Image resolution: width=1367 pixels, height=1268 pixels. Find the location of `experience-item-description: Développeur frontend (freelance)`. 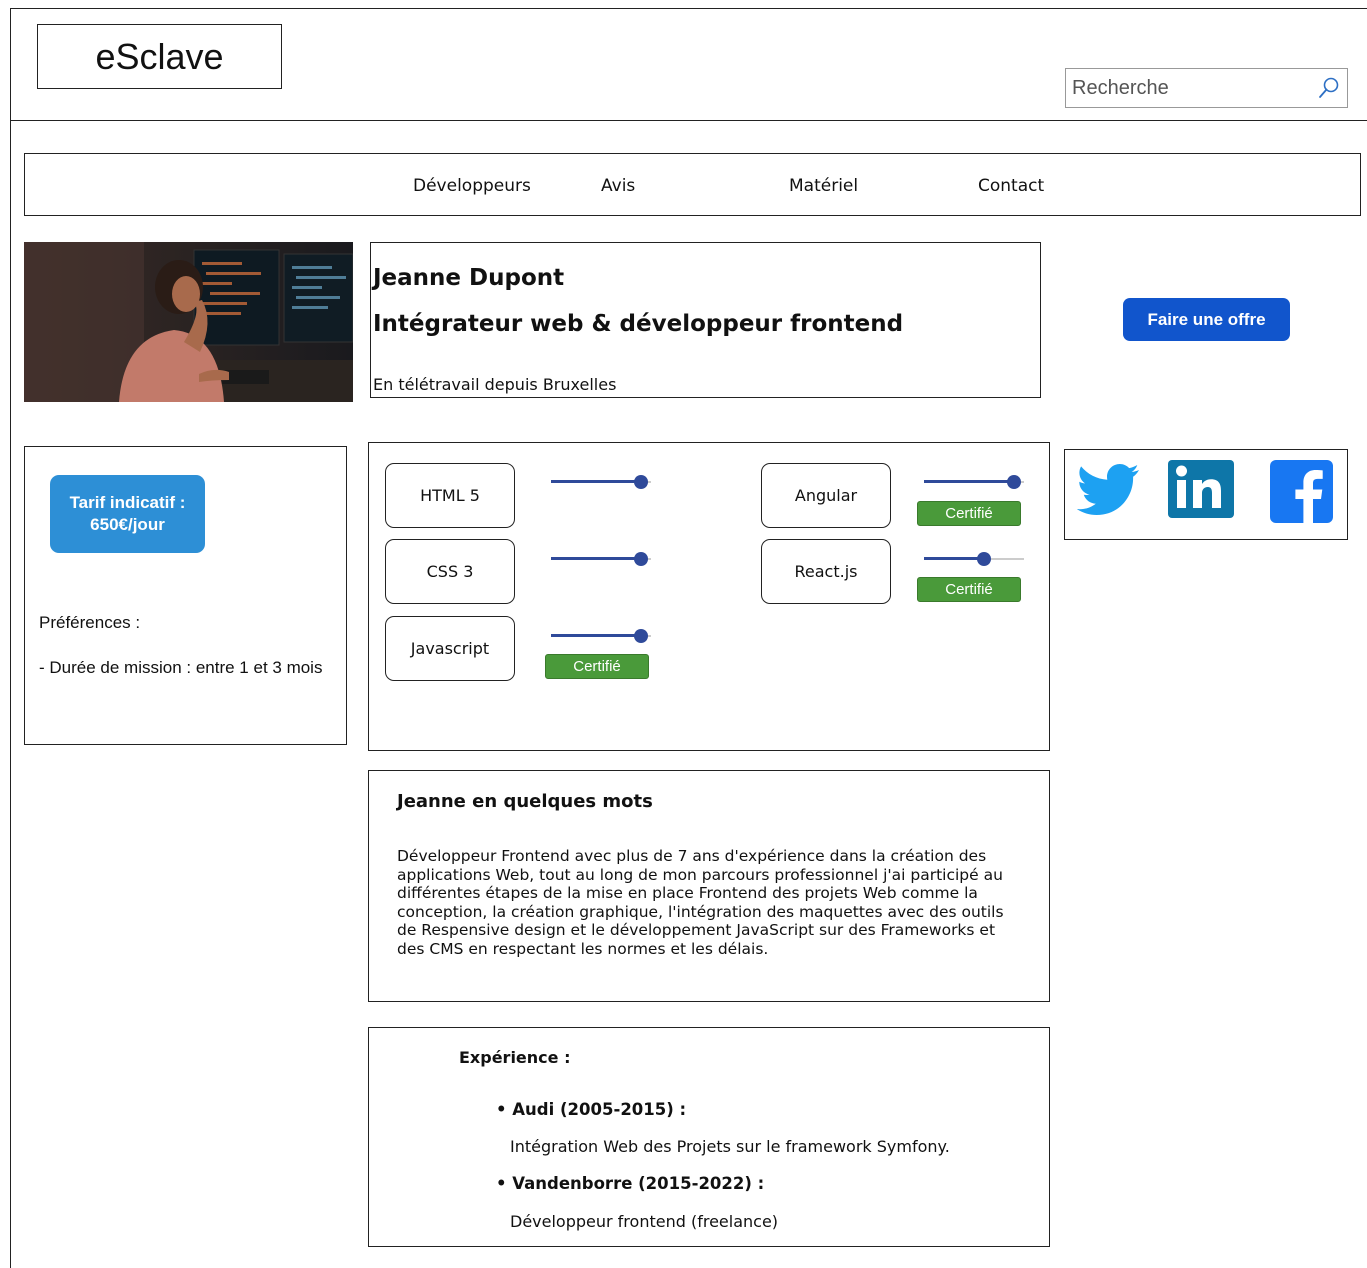

experience-item-description: Développeur frontend (freelance) is located at coordinates (644, 1221).